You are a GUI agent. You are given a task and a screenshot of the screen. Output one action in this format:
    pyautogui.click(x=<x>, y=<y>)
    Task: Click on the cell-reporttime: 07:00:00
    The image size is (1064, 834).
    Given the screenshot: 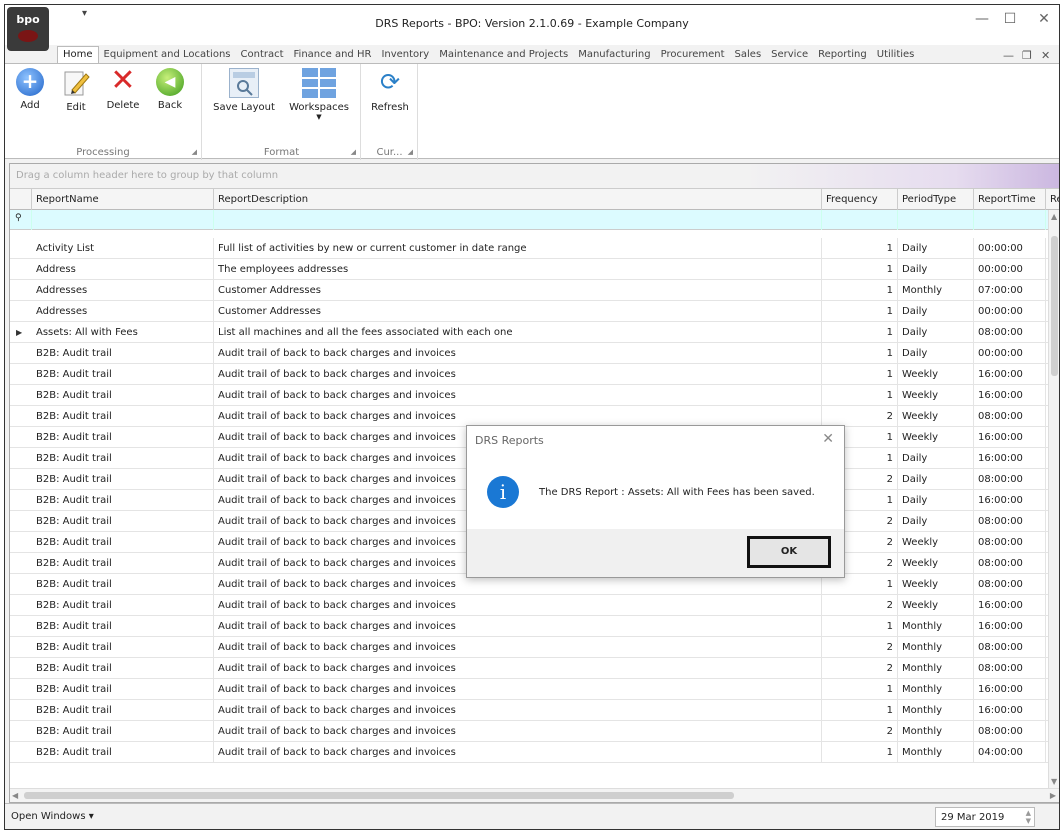 What is the action you would take?
    pyautogui.click(x=1010, y=290)
    